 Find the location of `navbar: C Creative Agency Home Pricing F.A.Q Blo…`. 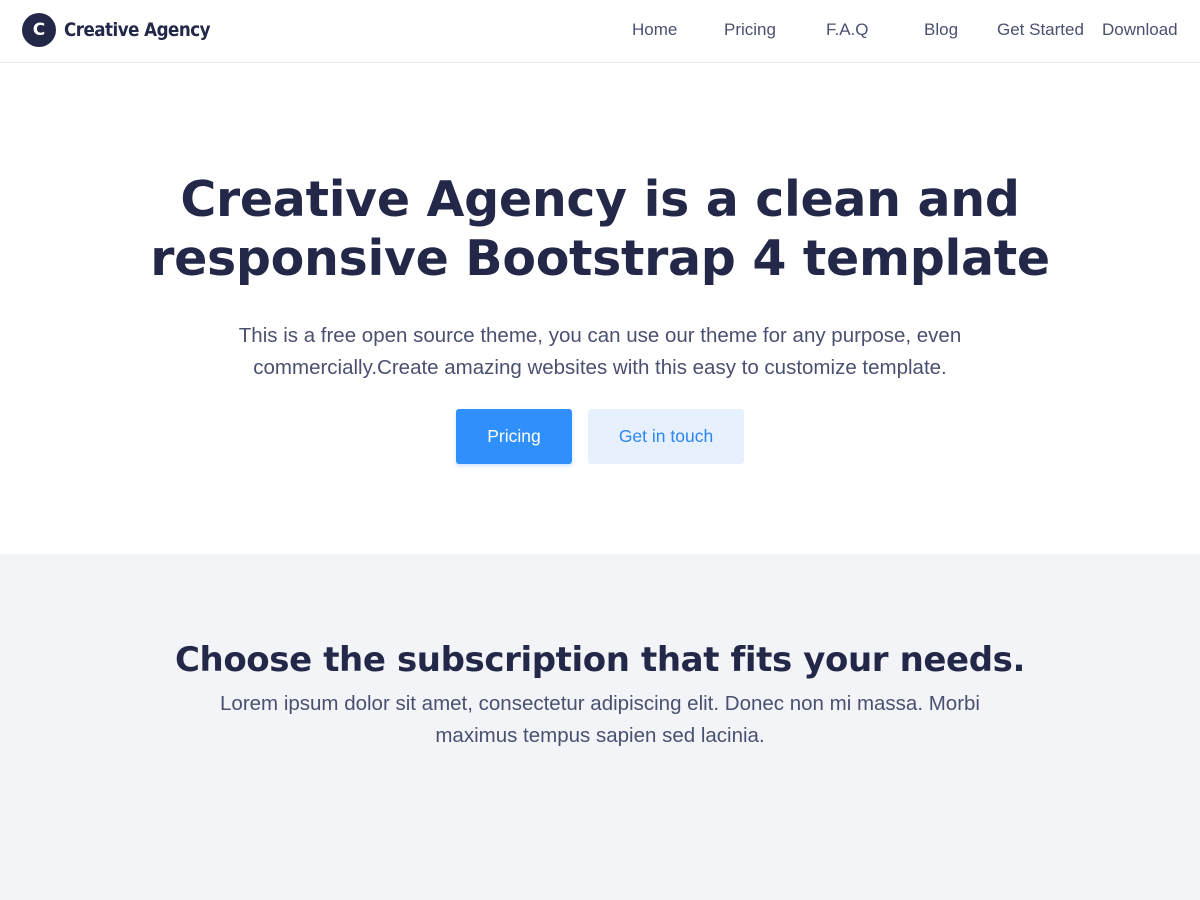

navbar: C Creative Agency Home Pricing F.A.Q Blo… is located at coordinates (600, 31).